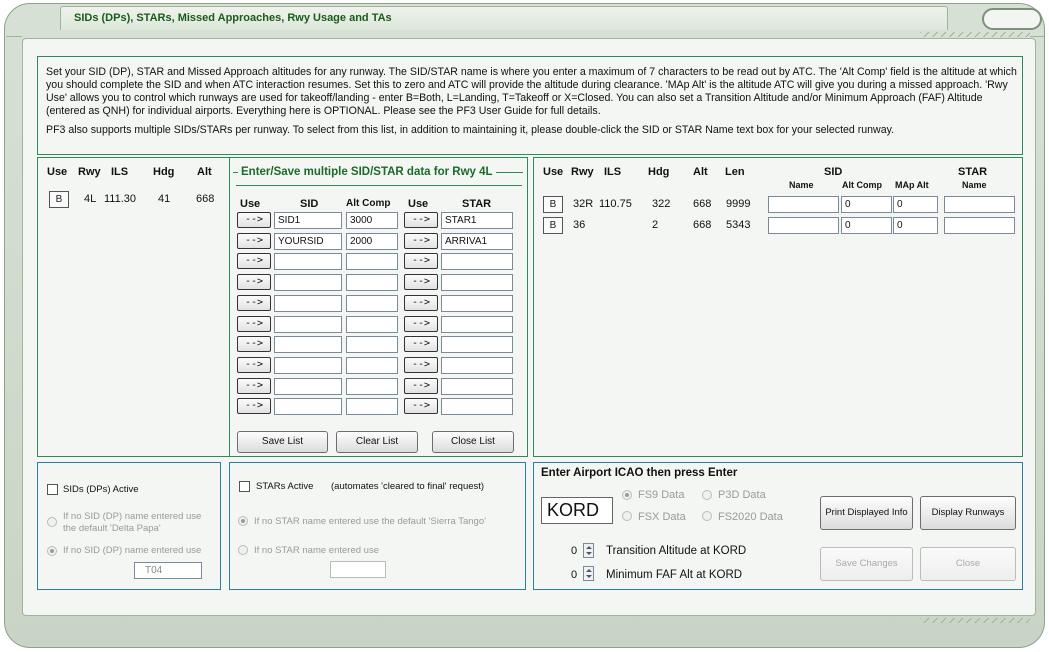 The height and width of the screenshot is (652, 1049). What do you see at coordinates (358, 569) in the screenshot?
I see `stars-default-input` at bounding box center [358, 569].